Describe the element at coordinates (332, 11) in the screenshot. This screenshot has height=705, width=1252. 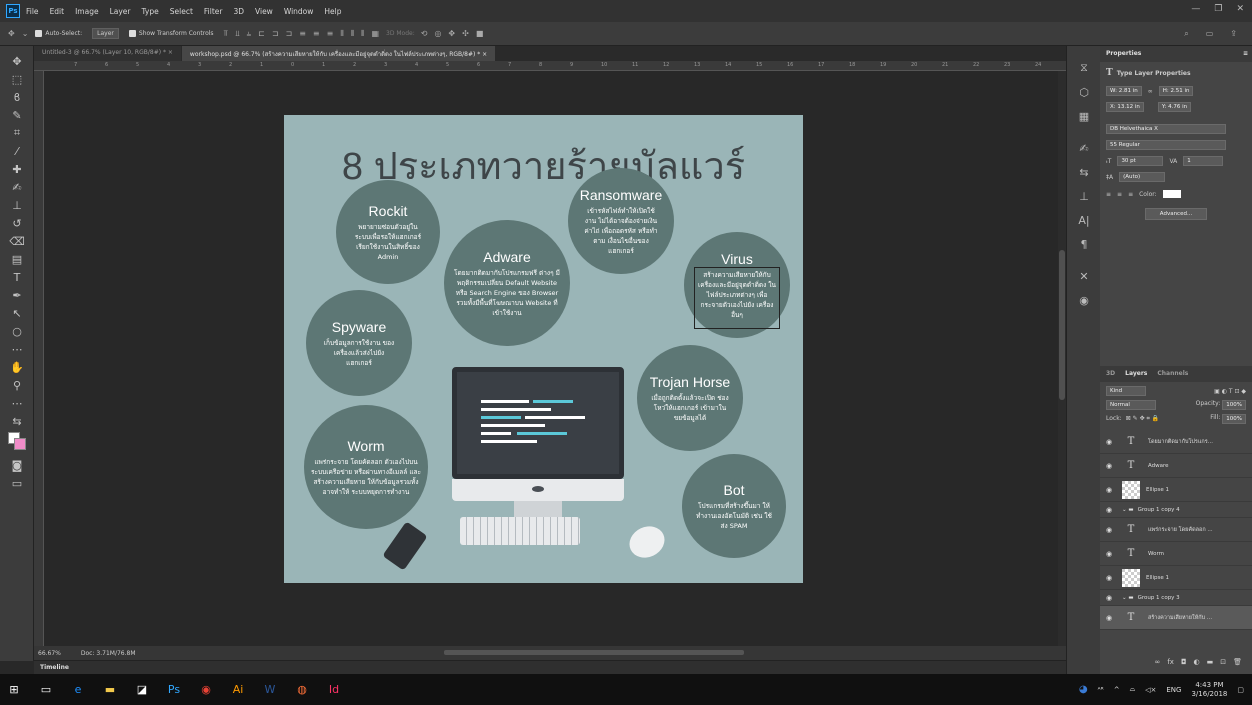
I see `menu-help: Help` at that location.